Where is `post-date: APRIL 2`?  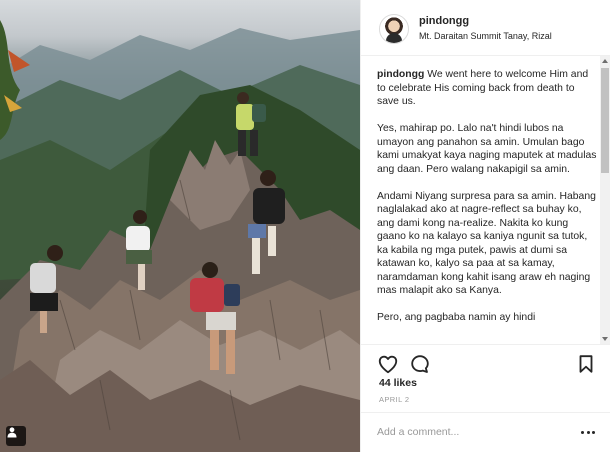
post-date: APRIL 2 is located at coordinates (394, 399).